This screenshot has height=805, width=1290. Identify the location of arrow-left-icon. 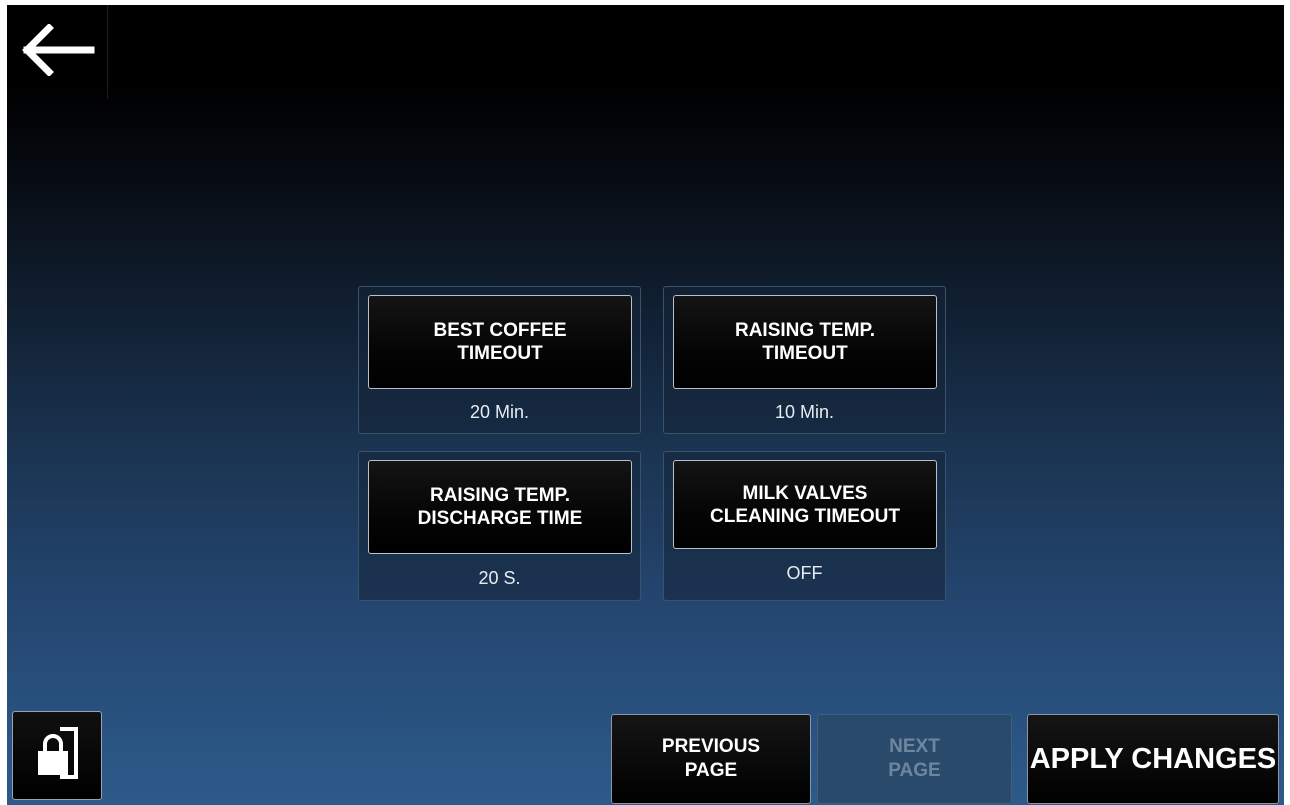
(57, 51).